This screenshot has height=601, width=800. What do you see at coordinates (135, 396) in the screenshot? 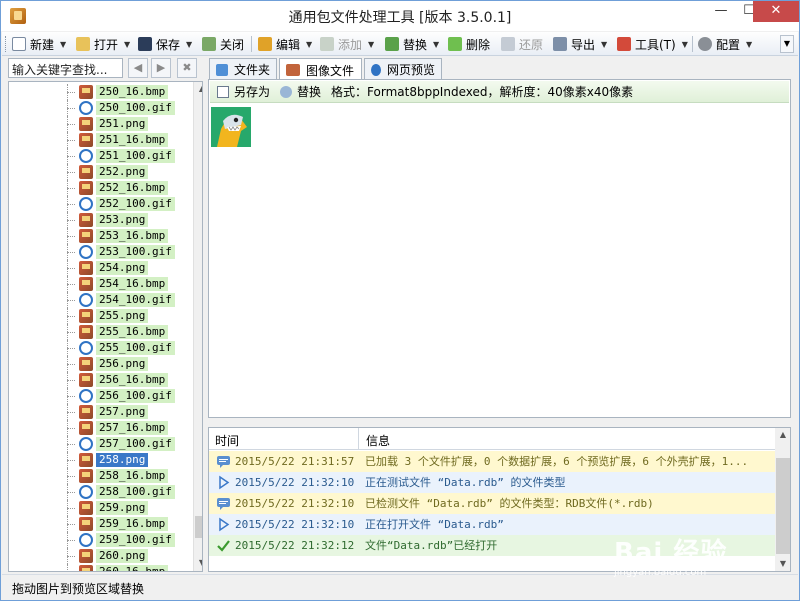
I see `tree-item-label: 256_100.gif` at bounding box center [135, 396].